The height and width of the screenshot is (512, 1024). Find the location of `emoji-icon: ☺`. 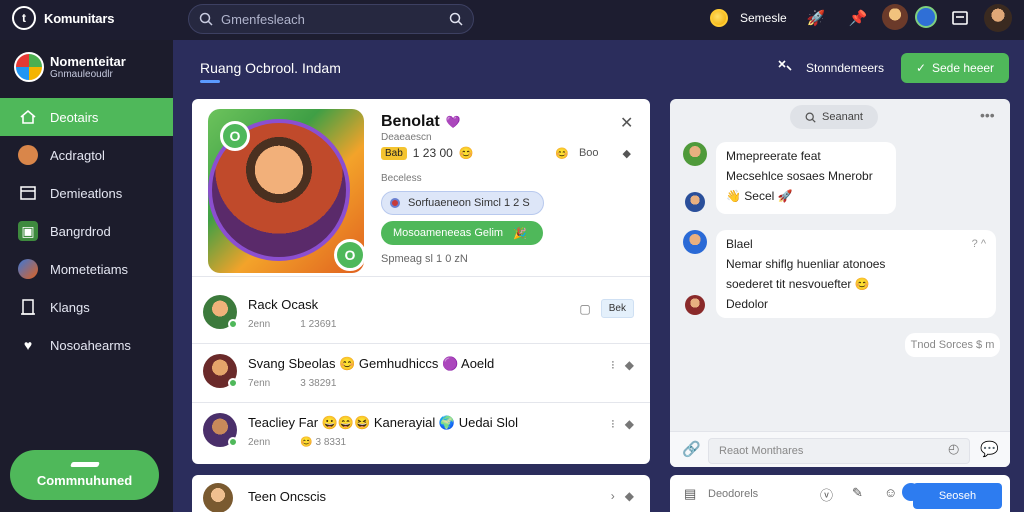

emoji-icon: ☺ is located at coordinates (890, 492).